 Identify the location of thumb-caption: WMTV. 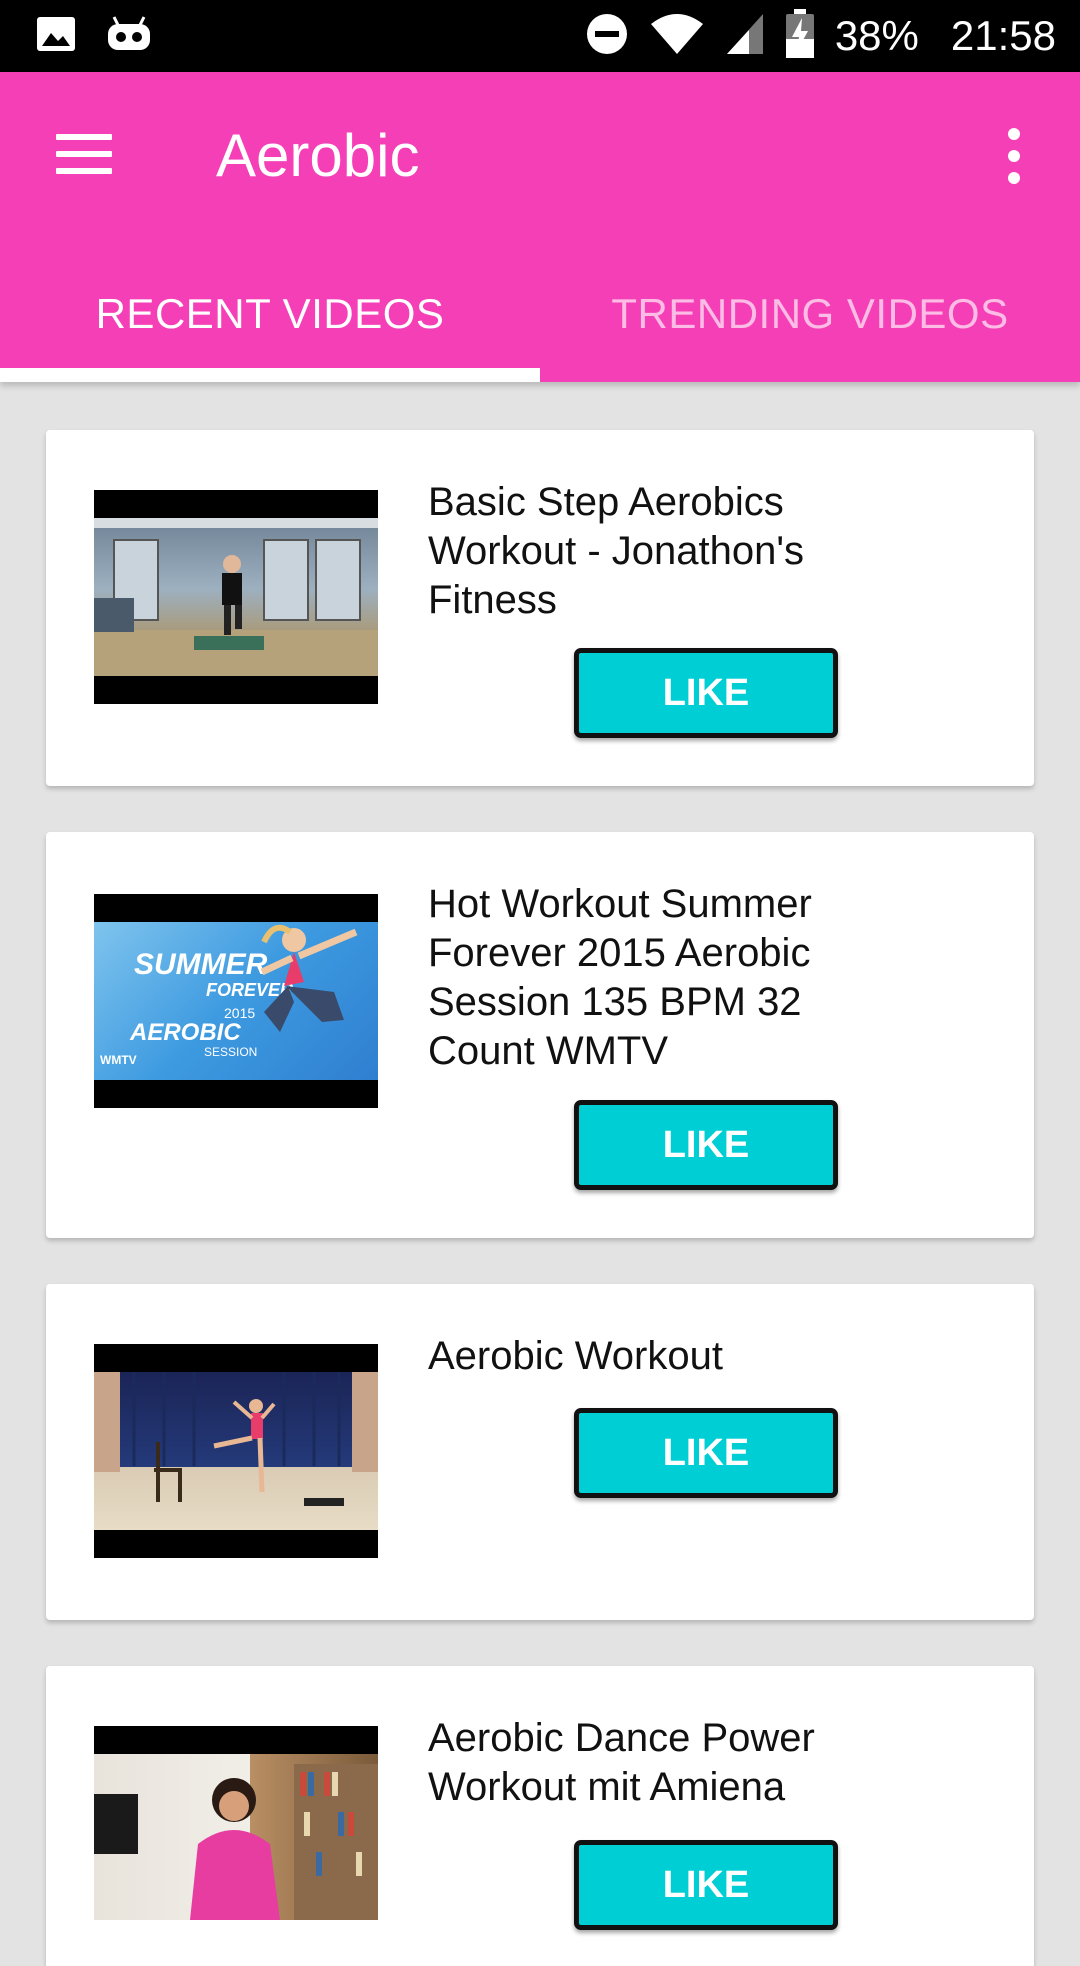
(118, 1060).